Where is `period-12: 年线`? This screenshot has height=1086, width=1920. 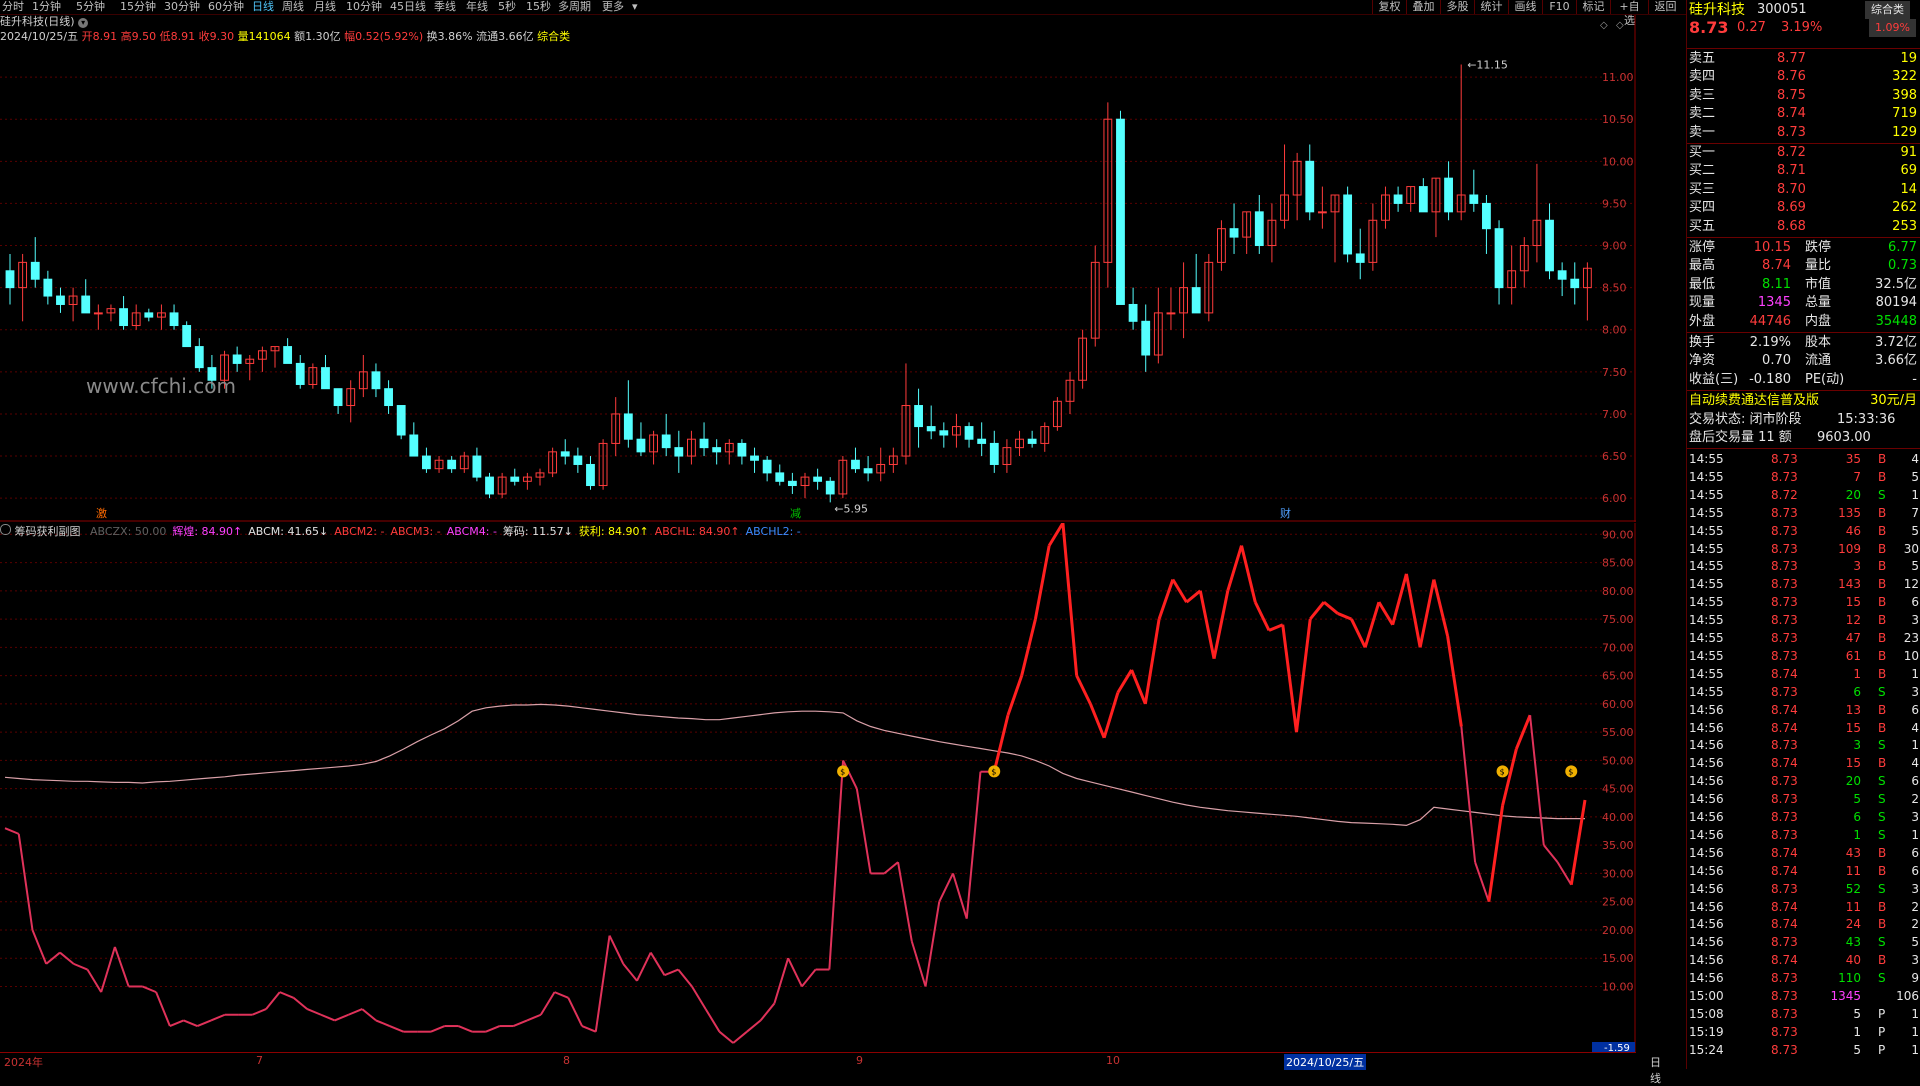
period-12: 年线 is located at coordinates (477, 7).